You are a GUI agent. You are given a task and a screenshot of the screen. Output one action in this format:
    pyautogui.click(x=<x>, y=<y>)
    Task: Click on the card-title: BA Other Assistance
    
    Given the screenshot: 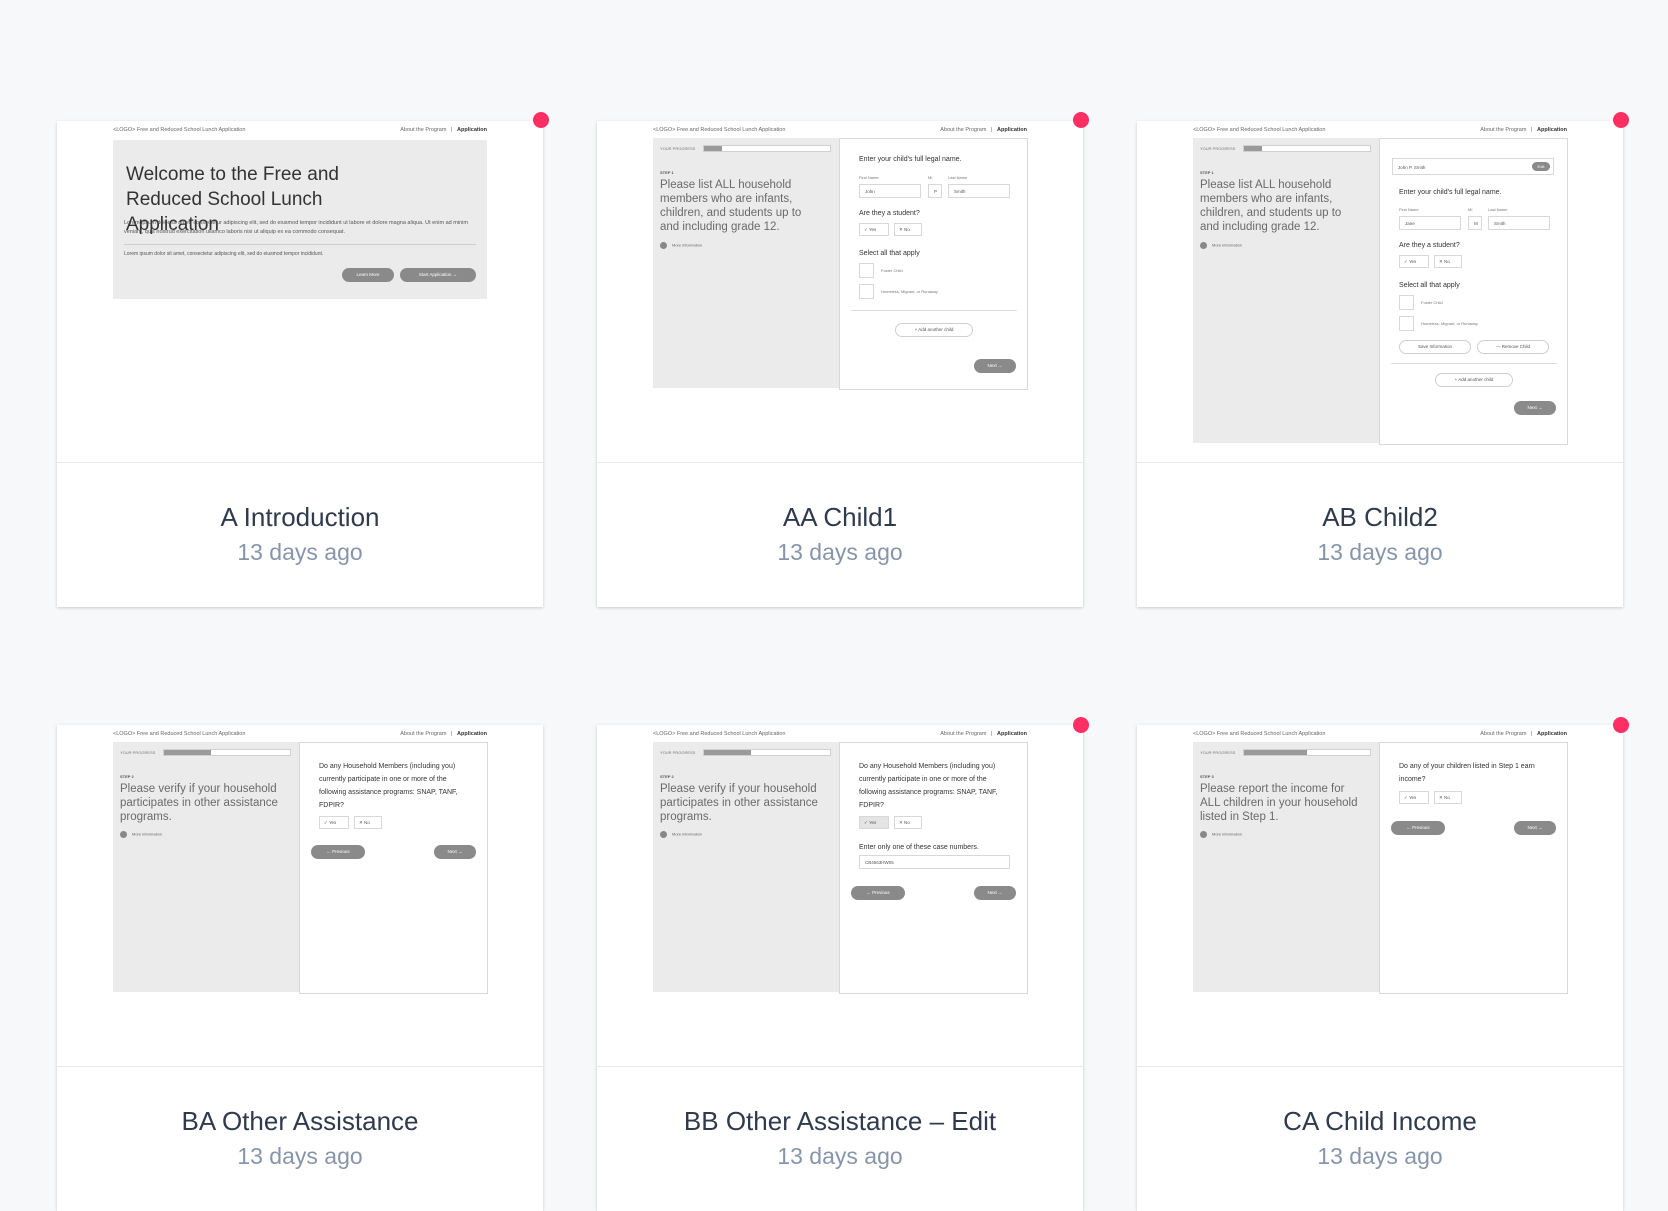 What is the action you would take?
    pyautogui.click(x=300, y=1121)
    